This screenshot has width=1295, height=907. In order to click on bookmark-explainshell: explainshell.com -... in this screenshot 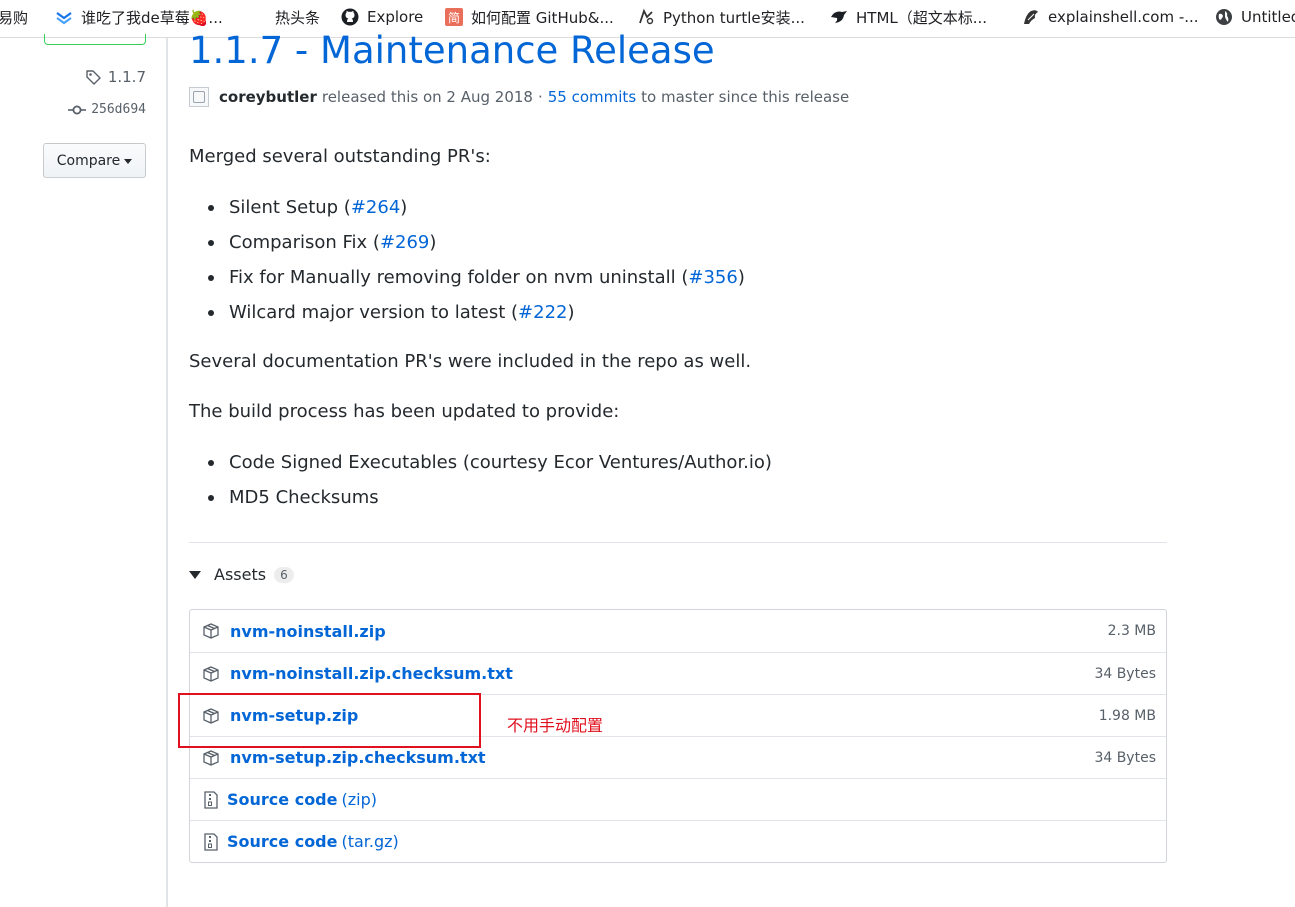, I will do `click(1110, 17)`.